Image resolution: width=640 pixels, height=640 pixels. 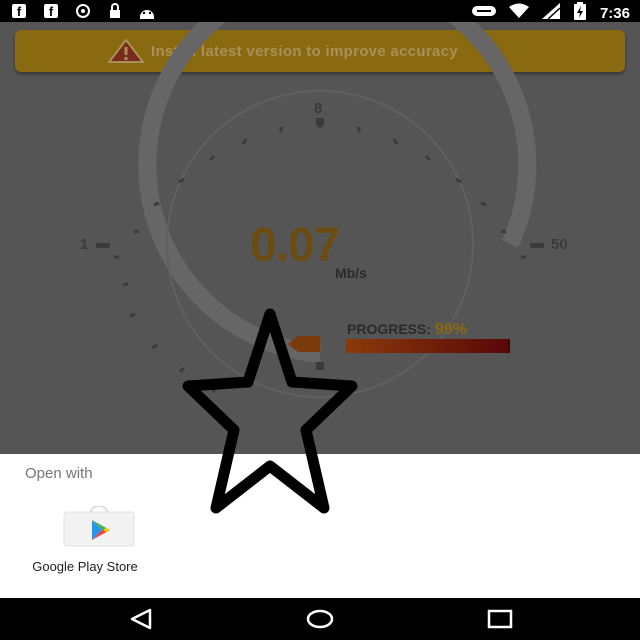 What do you see at coordinates (115, 11) in the screenshot?
I see `lock-icon` at bounding box center [115, 11].